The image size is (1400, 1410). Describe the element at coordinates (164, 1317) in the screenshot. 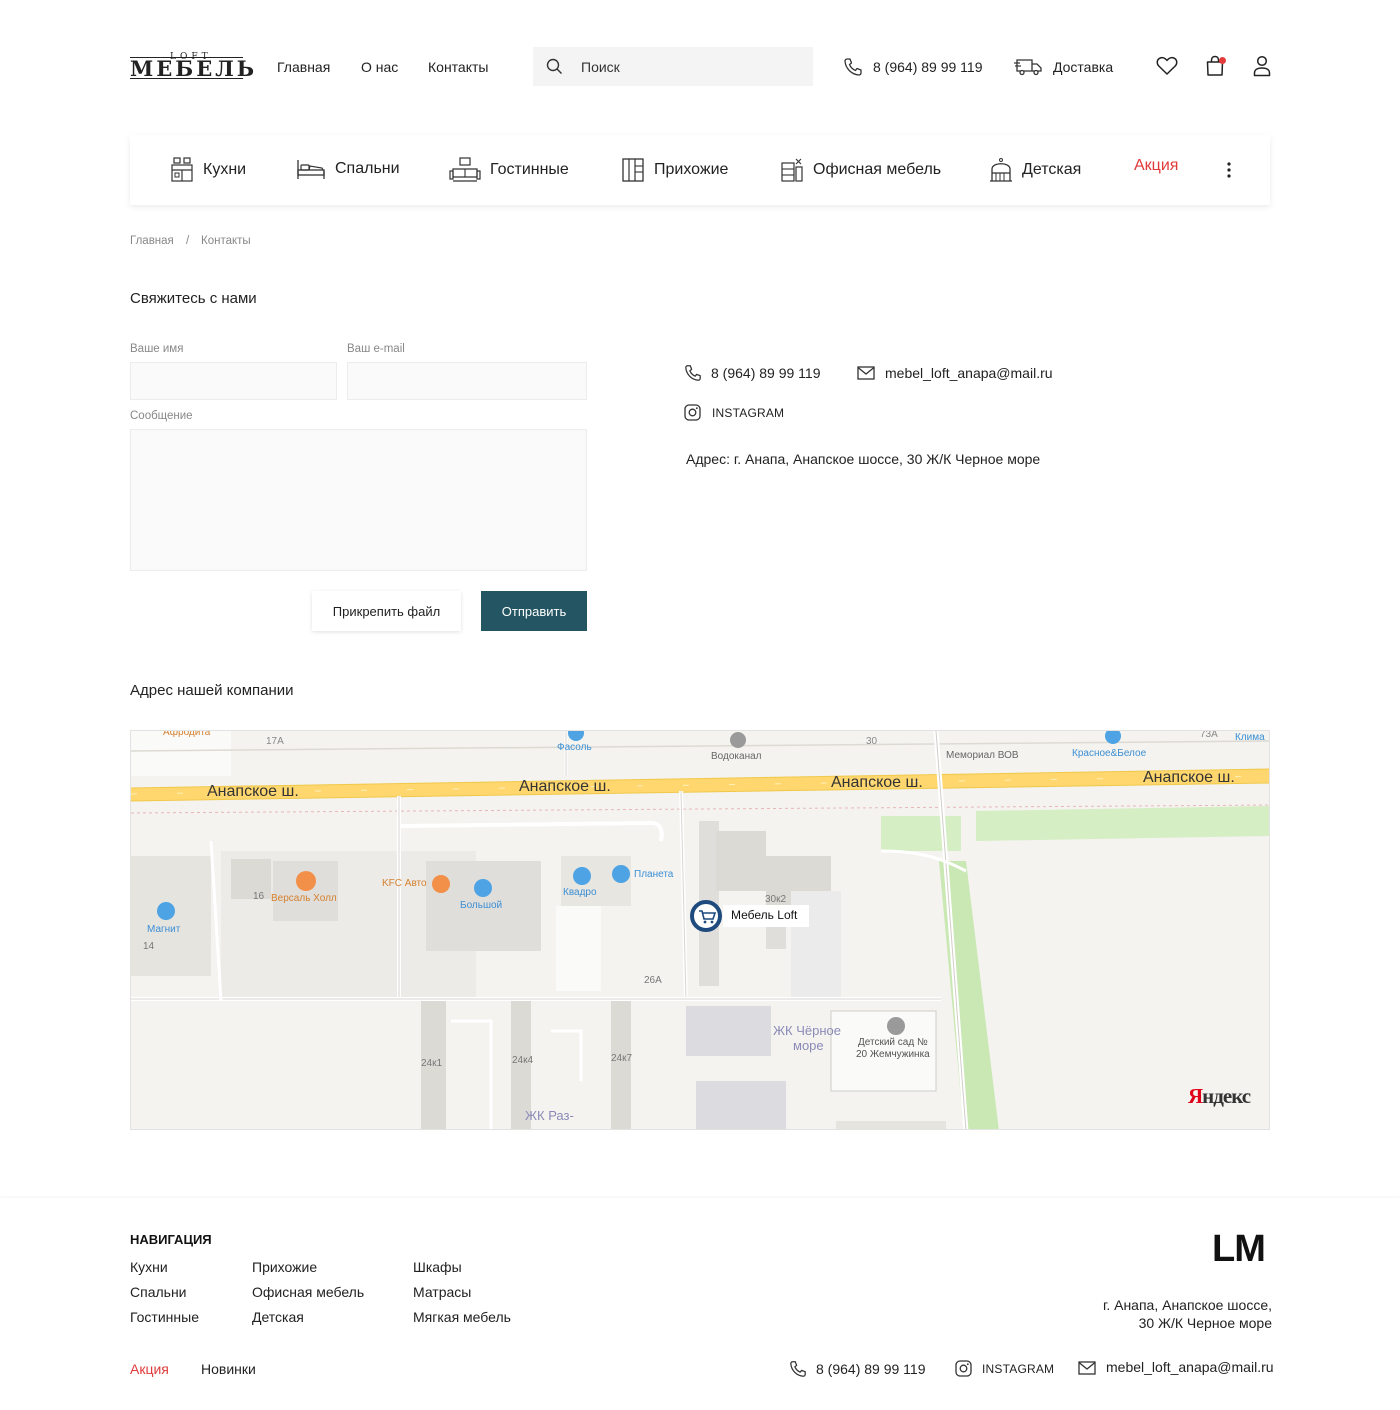

I see `footer-link-living-rooms: Гостинные` at that location.